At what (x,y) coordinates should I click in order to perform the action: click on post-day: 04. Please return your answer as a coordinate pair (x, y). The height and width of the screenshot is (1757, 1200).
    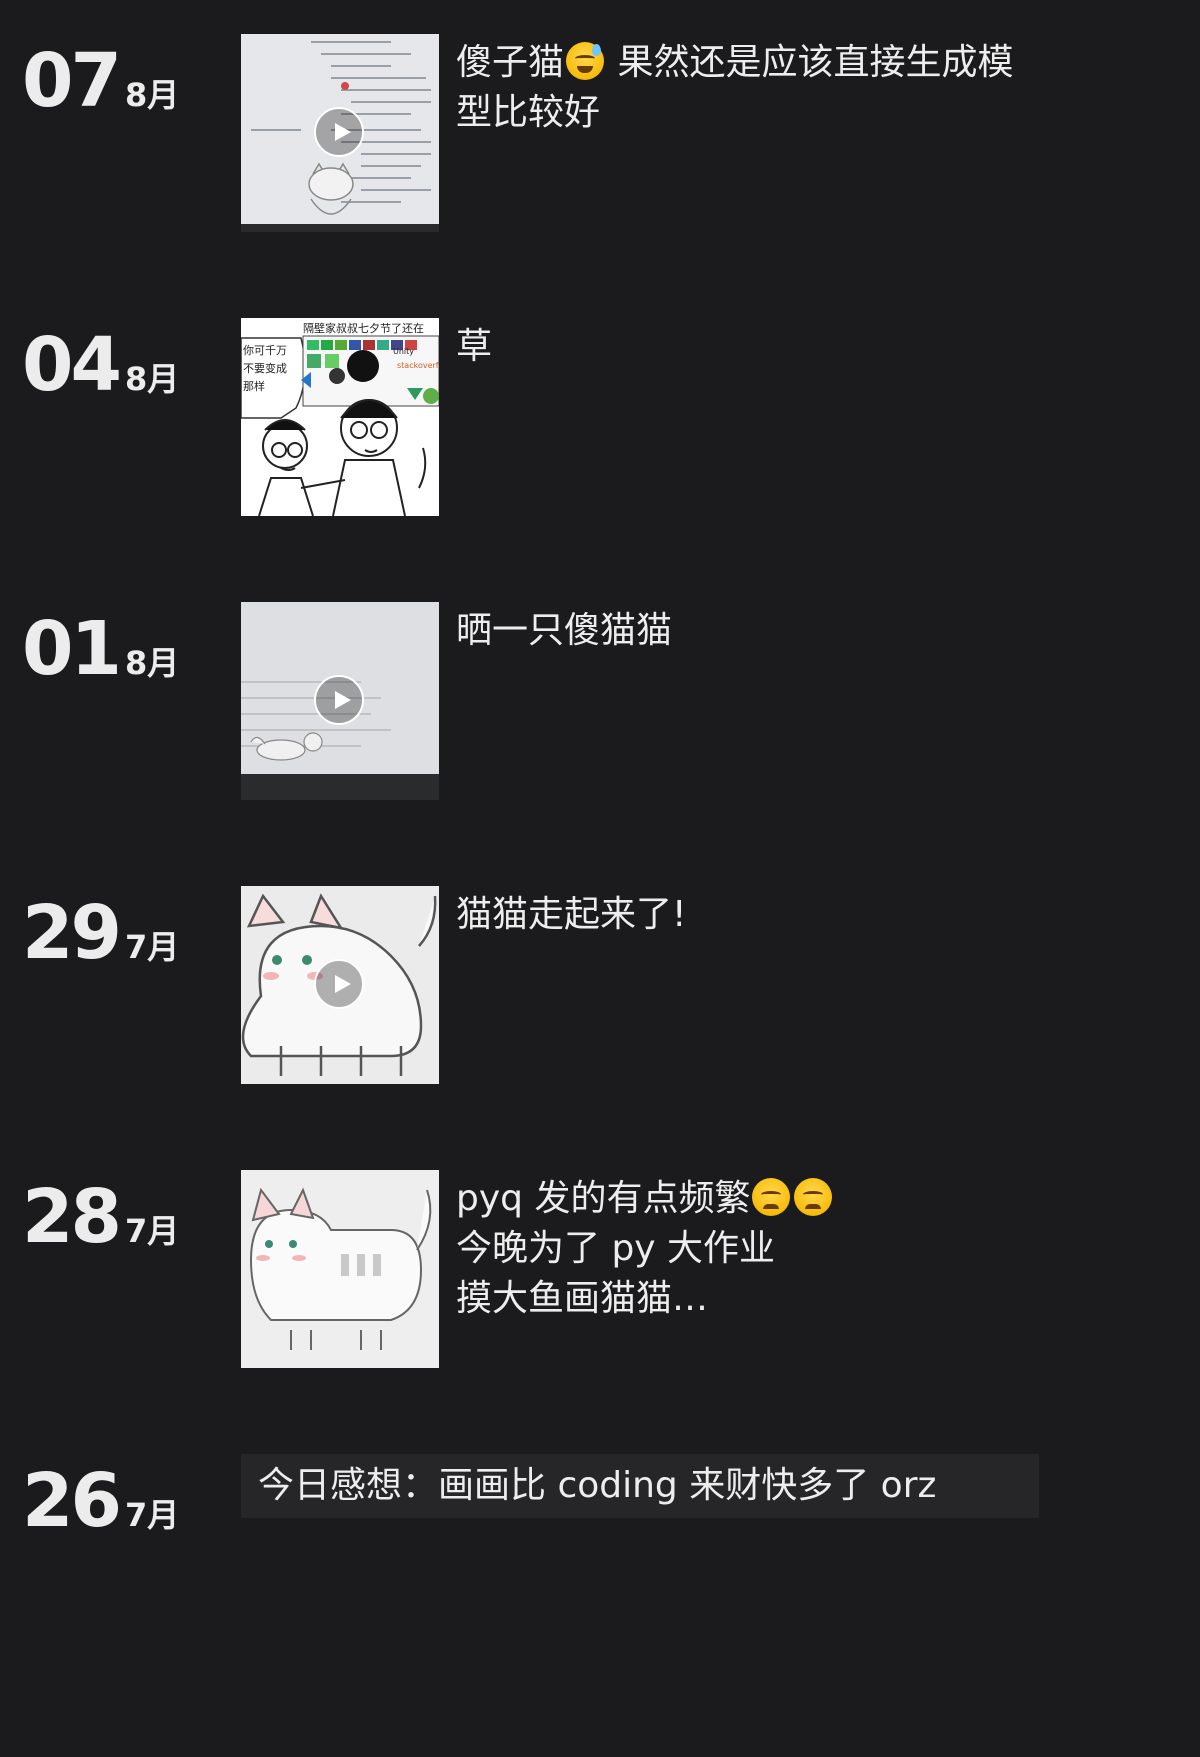
    Looking at the image, I should click on (72, 365).